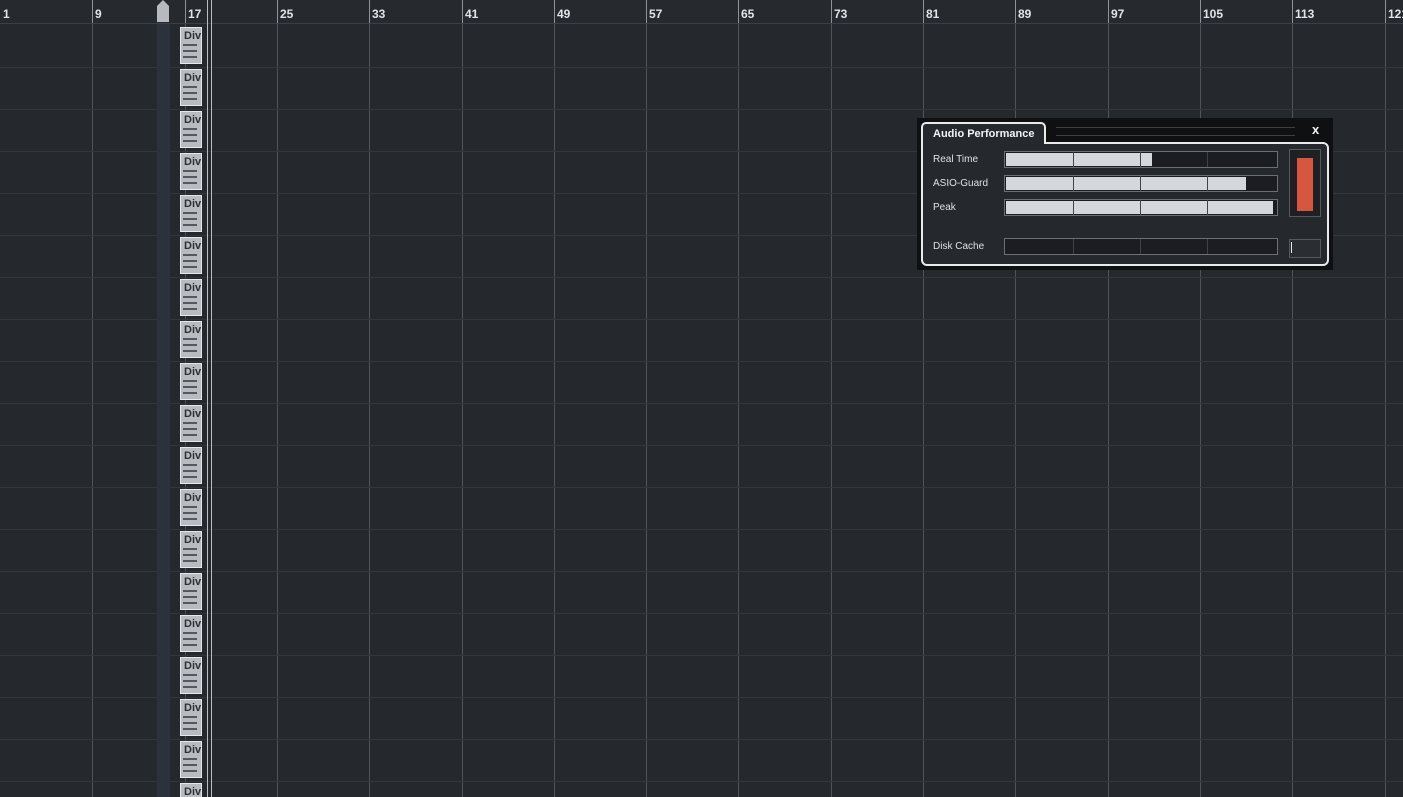 This screenshot has width=1403, height=797. I want to click on project-cursor-edge, so click(211, 398).